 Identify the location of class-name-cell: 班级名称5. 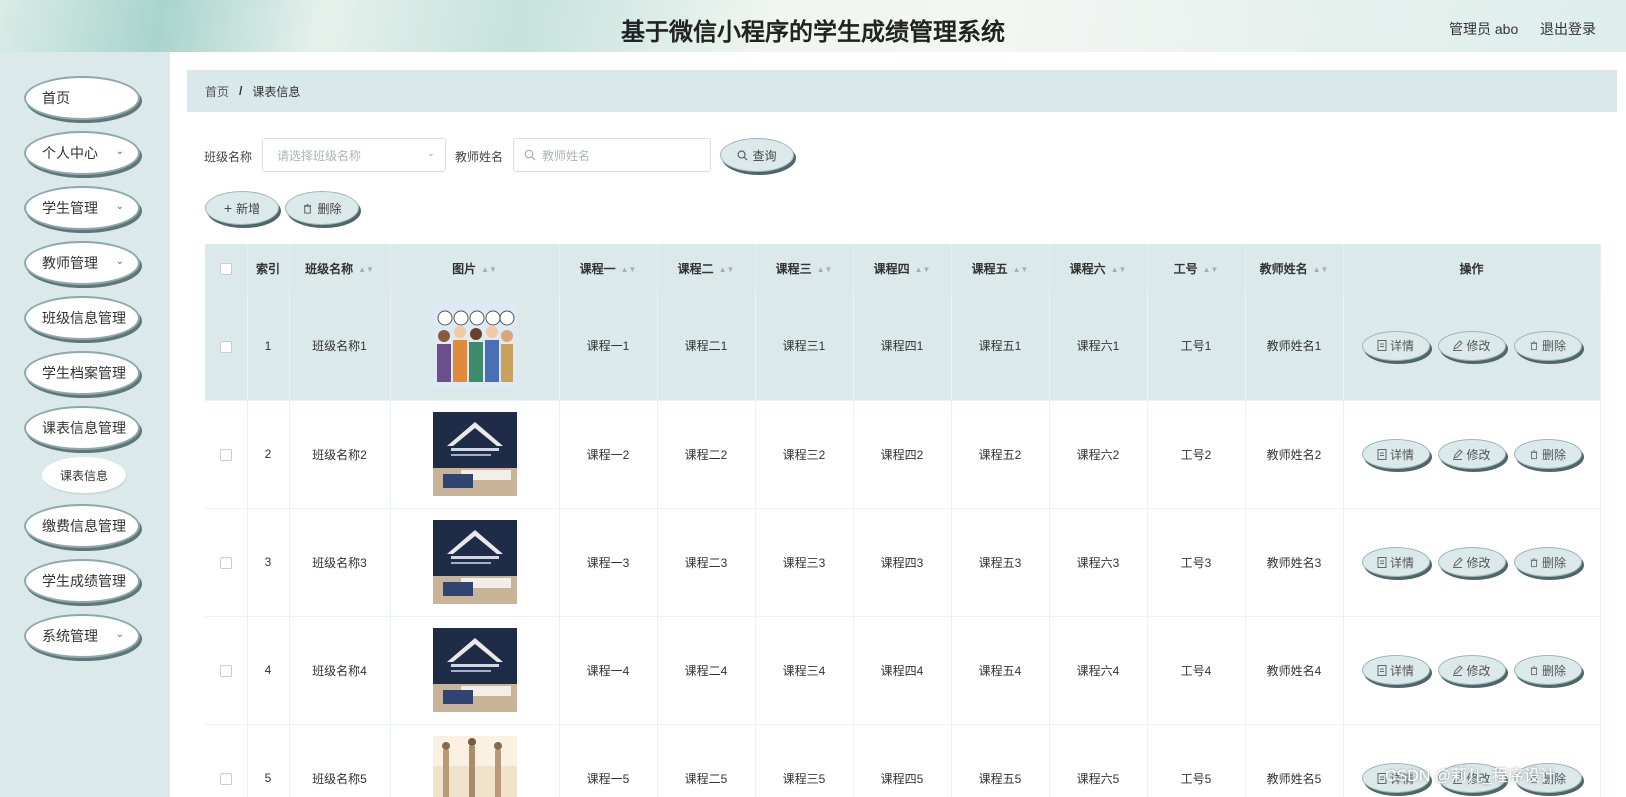
(340, 760).